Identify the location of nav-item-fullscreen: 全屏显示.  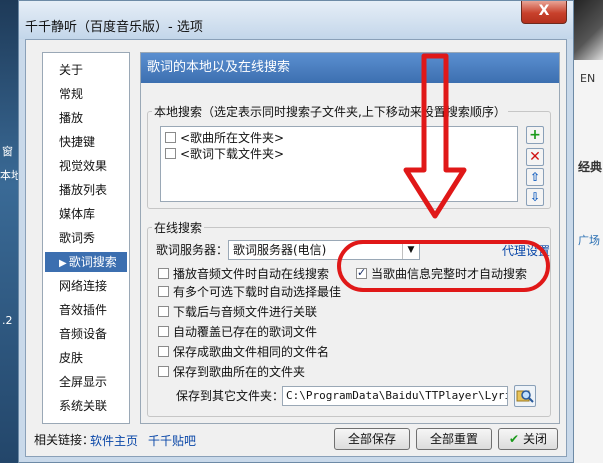
(83, 382).